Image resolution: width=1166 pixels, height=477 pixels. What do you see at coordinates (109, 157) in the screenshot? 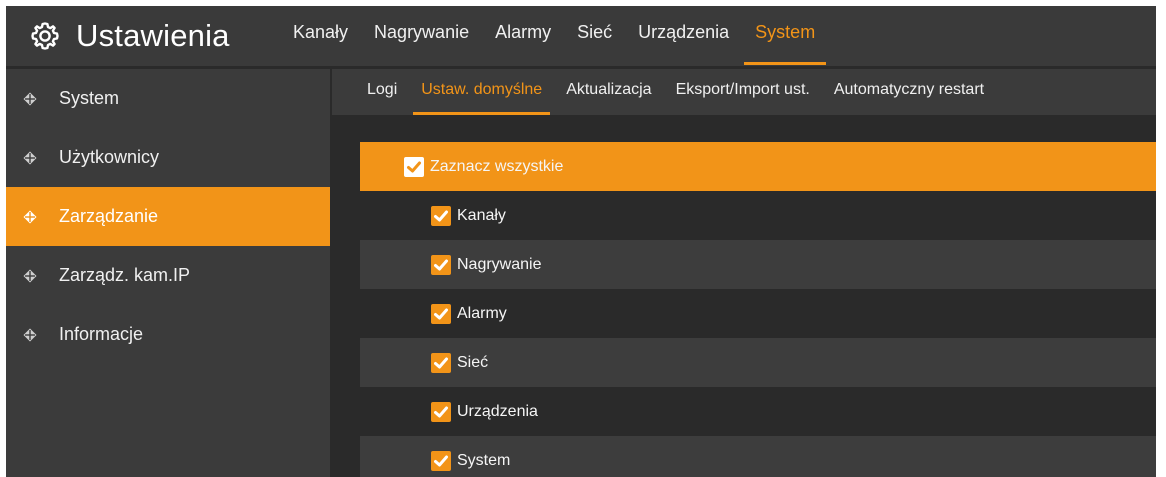
I see `sidebar-item-label: Użytkownicy` at bounding box center [109, 157].